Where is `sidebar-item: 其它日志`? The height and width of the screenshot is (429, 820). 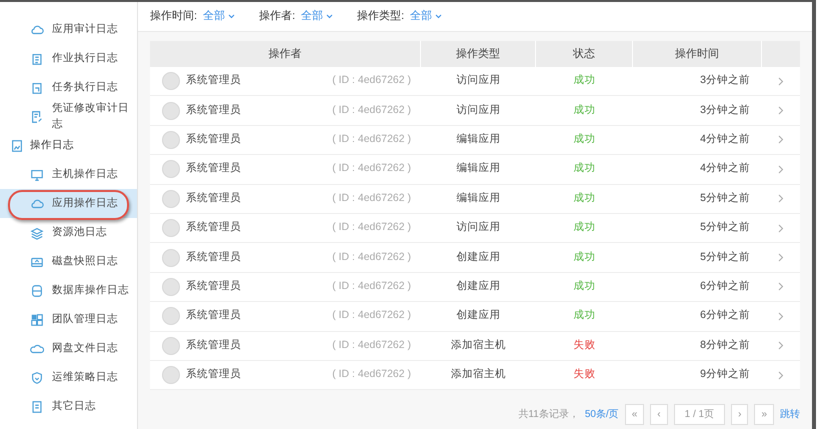
sidebar-item: 其它日志 is located at coordinates (68, 406).